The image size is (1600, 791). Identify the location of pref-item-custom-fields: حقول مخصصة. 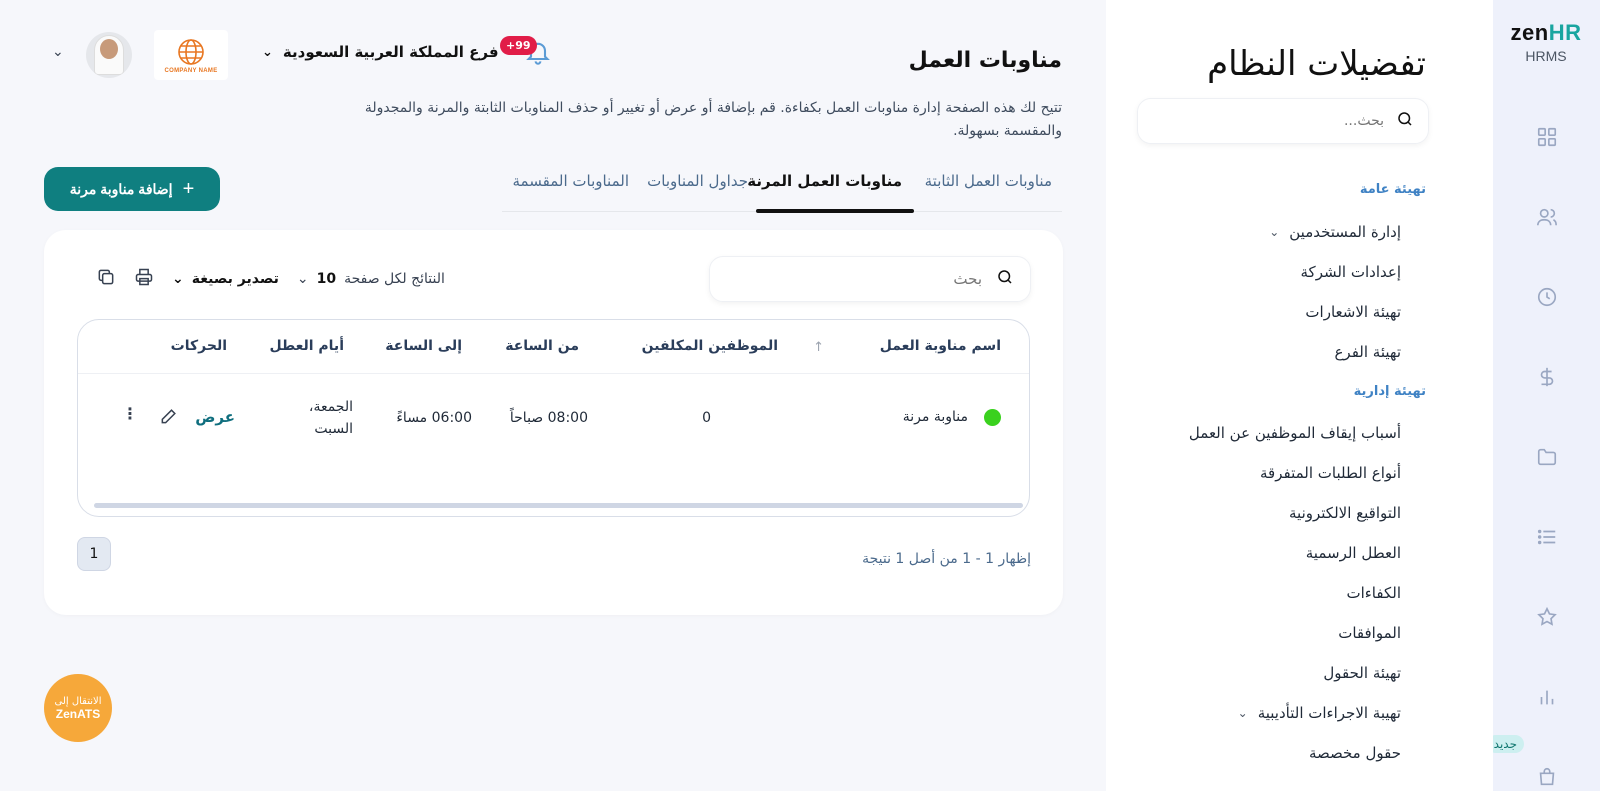
(1355, 753).